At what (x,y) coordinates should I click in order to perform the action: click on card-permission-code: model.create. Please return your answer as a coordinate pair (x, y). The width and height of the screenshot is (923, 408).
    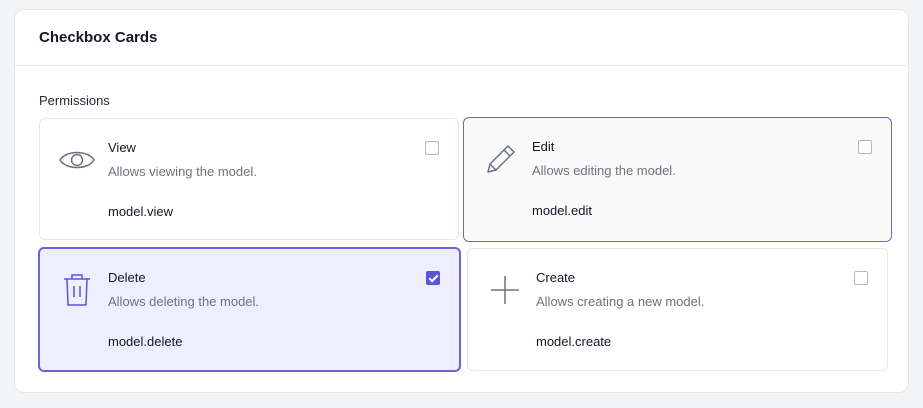
    Looking at the image, I should click on (574, 341).